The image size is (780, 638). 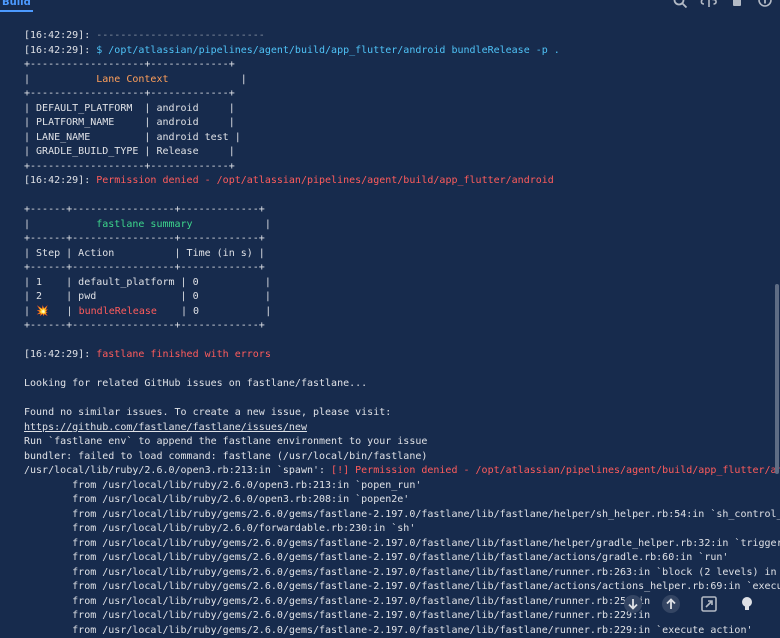 I want to click on scroll-down-icon, so click(x=633, y=604).